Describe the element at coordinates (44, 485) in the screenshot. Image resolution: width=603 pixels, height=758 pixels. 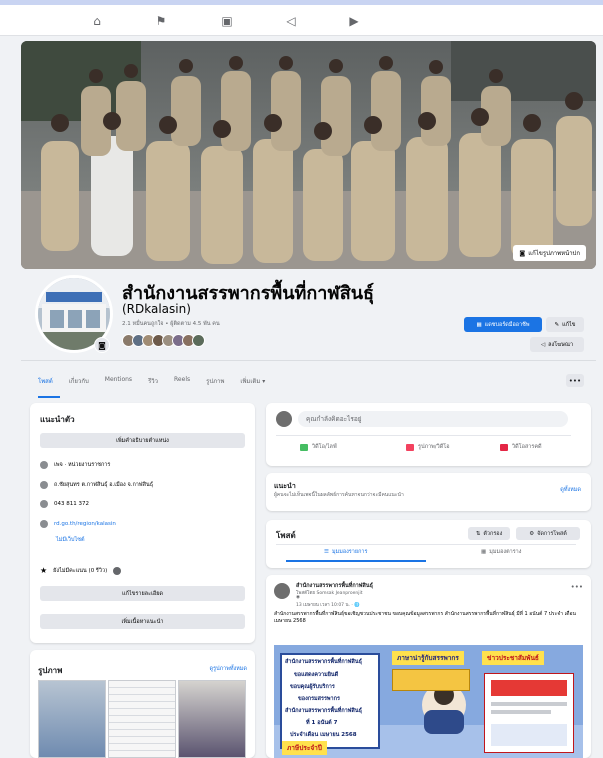
I see `location-icon` at that location.